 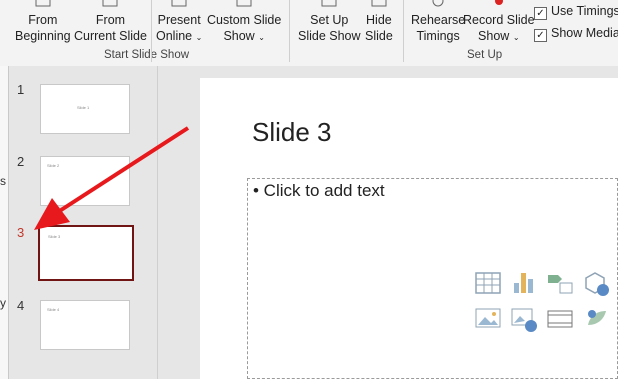 I want to click on from-current-slide-button: From Current Slide, so click(x=110, y=22).